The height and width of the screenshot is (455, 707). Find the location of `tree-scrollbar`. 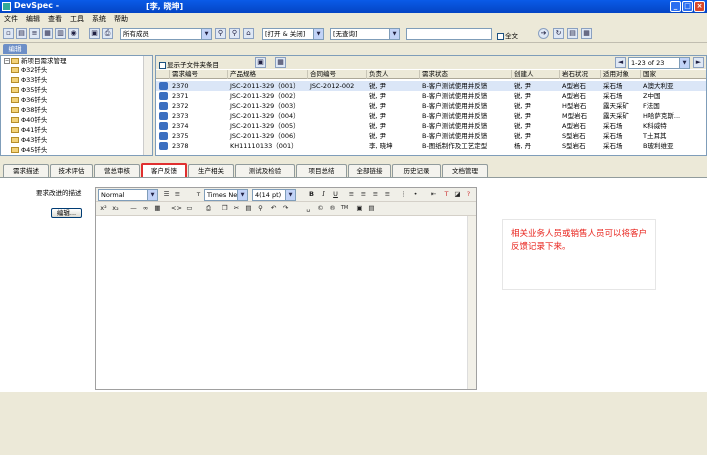

tree-scrollbar is located at coordinates (147, 105).